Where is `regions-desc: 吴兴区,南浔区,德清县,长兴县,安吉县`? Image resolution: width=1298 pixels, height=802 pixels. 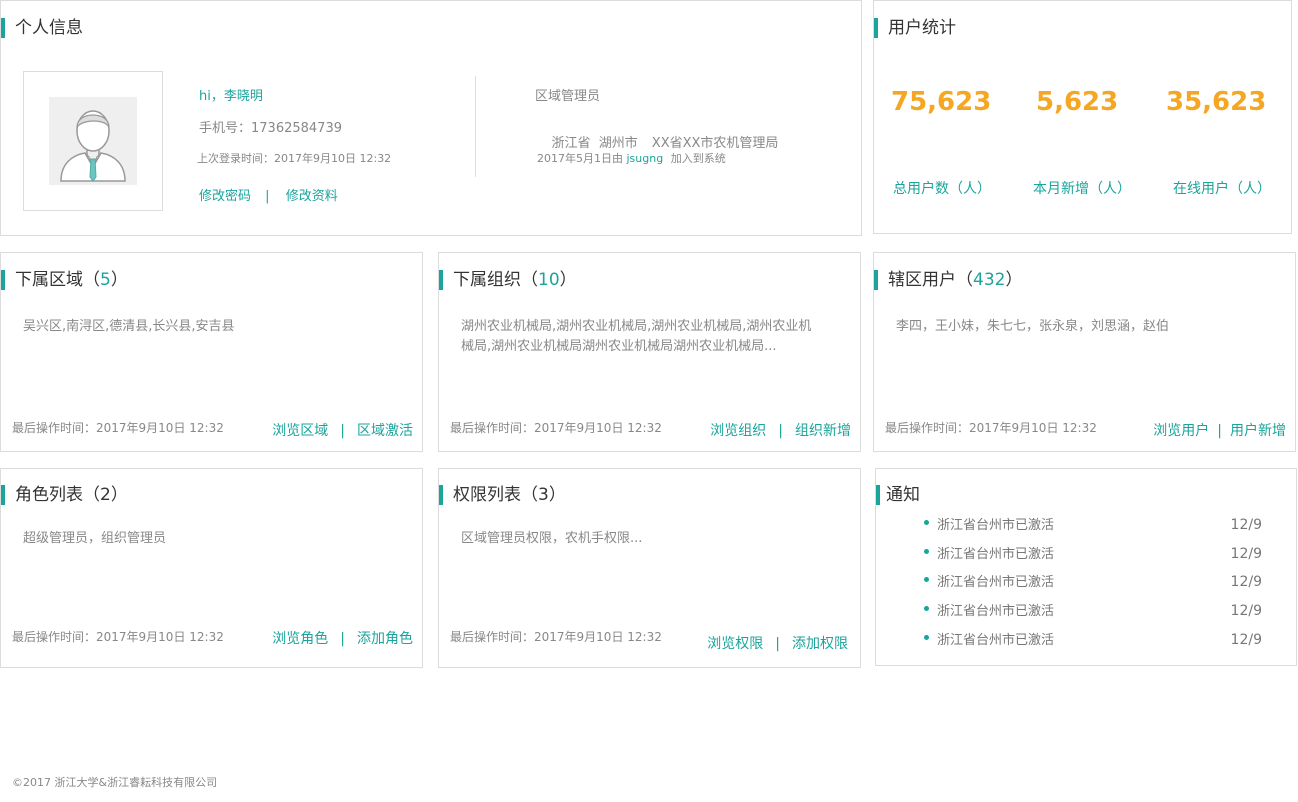
regions-desc: 吴兴区,南浔区,德清县,长兴县,安吉县 is located at coordinates (129, 326).